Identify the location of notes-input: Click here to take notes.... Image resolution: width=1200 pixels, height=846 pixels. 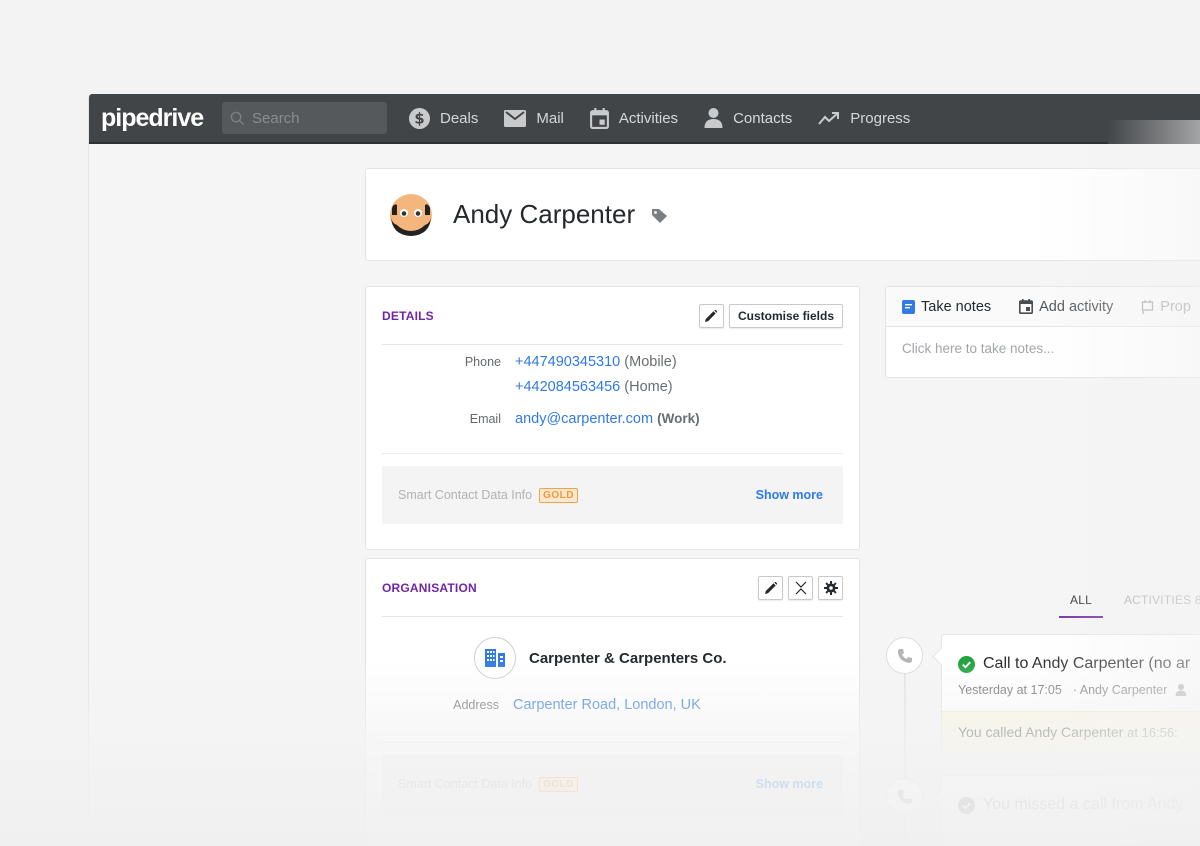
(1043, 348).